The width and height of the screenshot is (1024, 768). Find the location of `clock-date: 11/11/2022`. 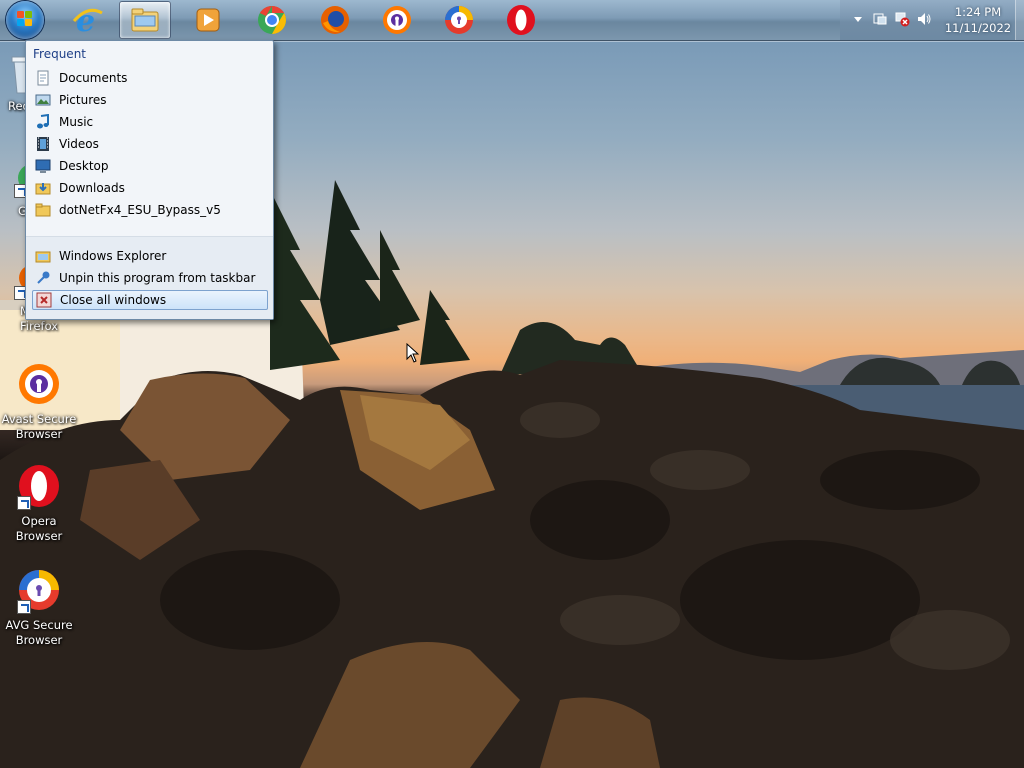

clock-date: 11/11/2022 is located at coordinates (978, 28).